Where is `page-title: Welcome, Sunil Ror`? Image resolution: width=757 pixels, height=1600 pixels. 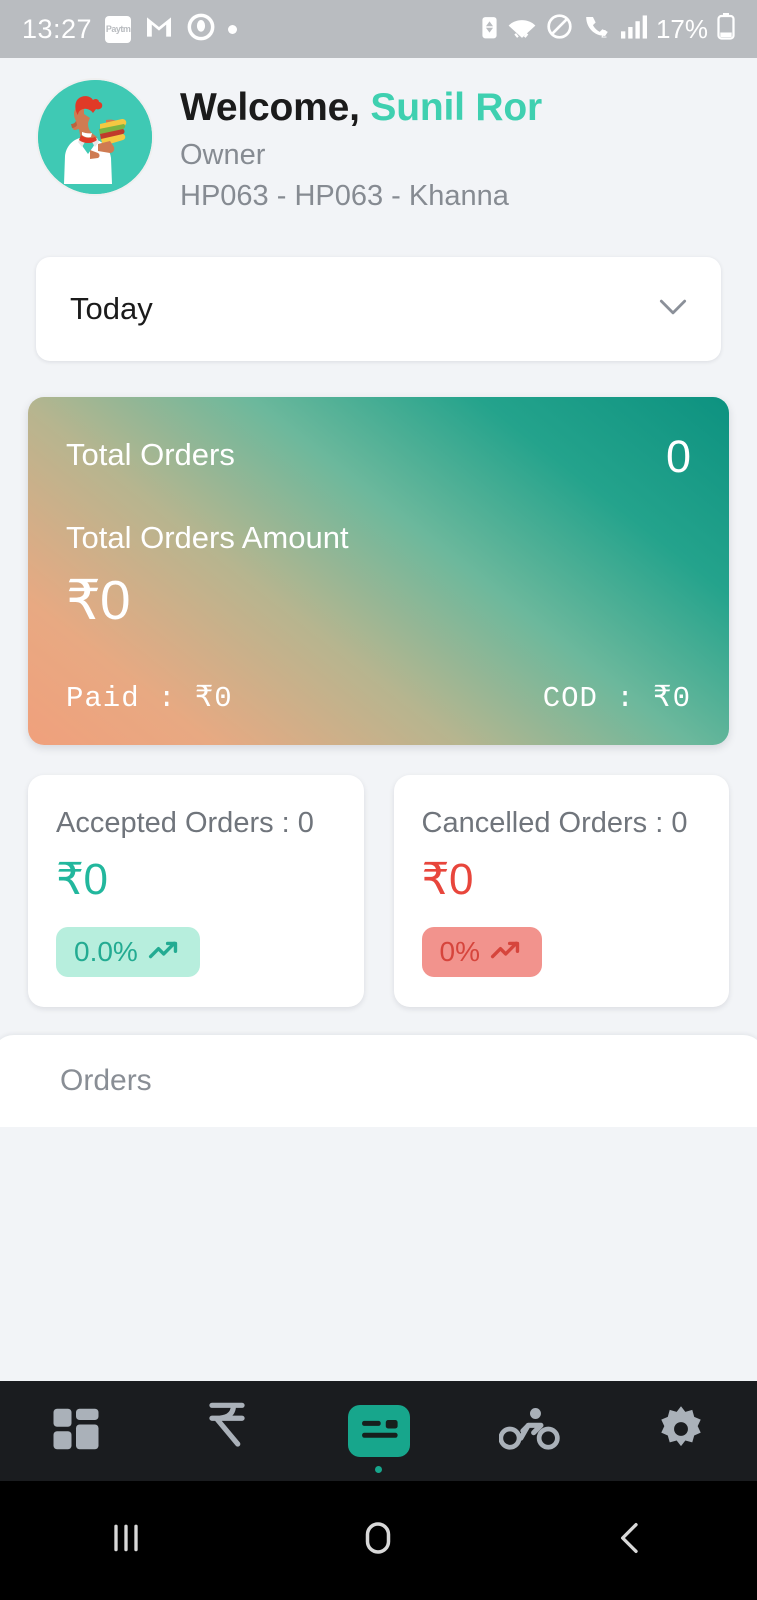 page-title: Welcome, Sunil Ror is located at coordinates (361, 108).